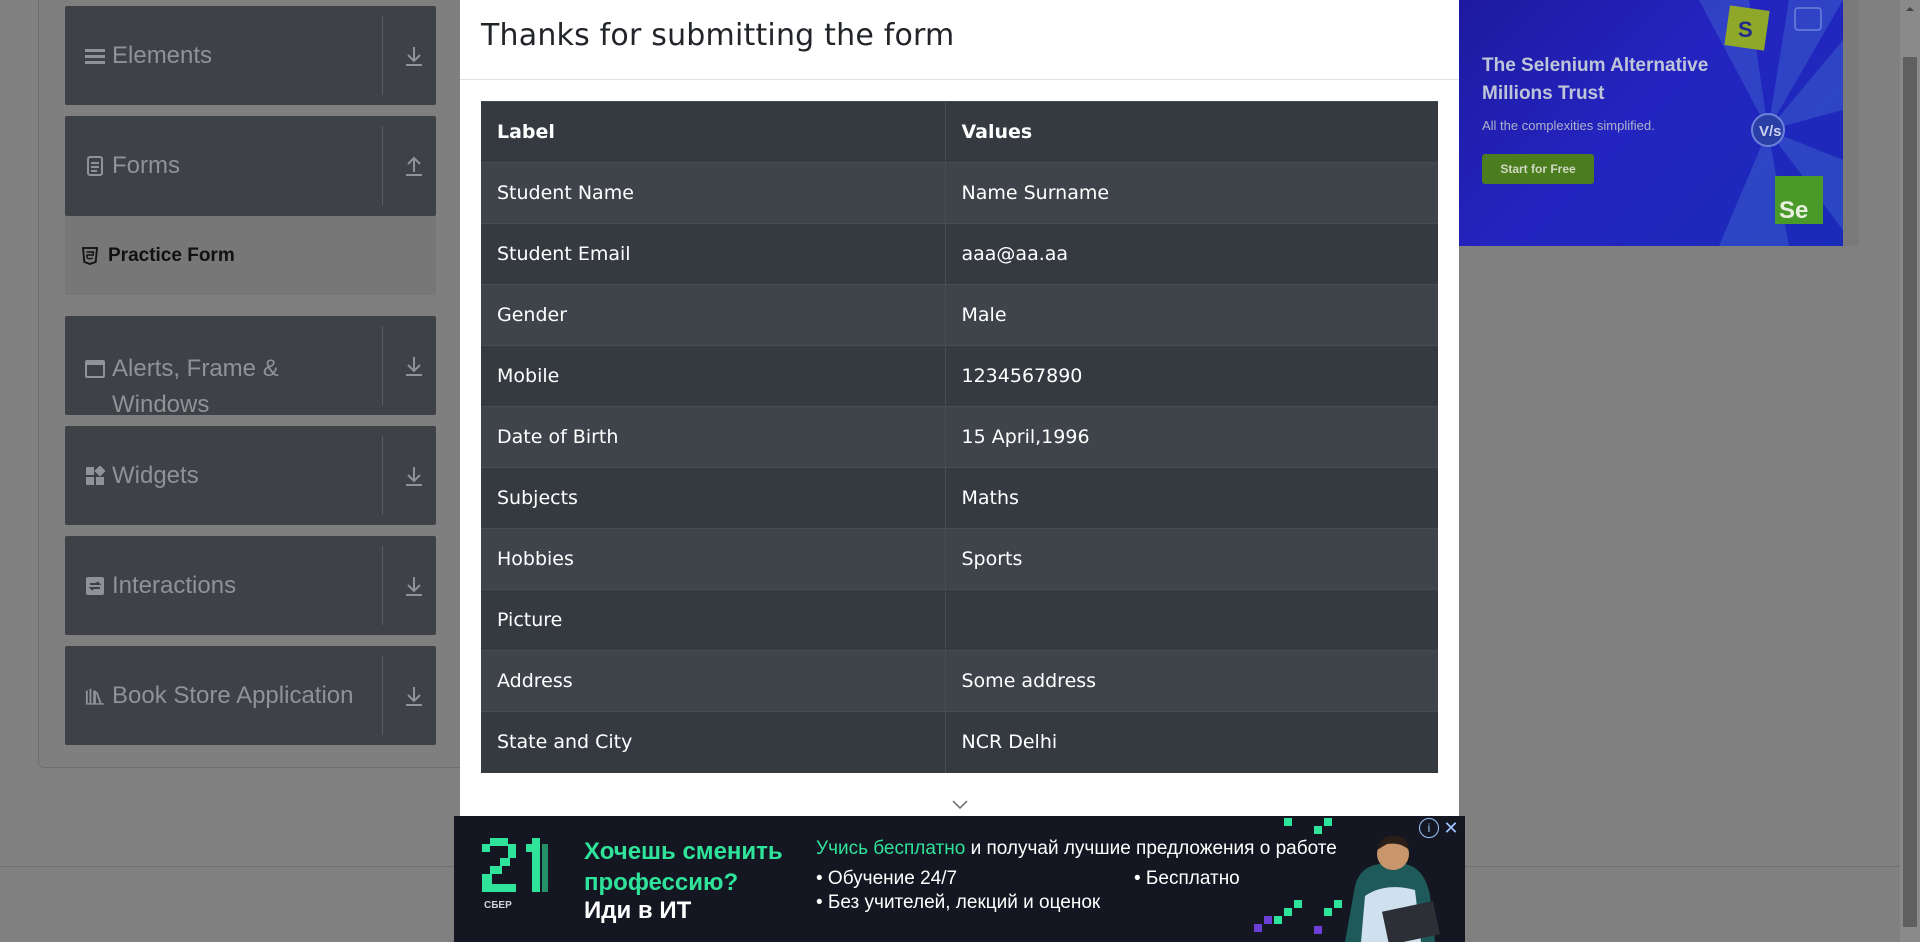 The image size is (1920, 942). I want to click on cell-label: Mobile, so click(713, 376).